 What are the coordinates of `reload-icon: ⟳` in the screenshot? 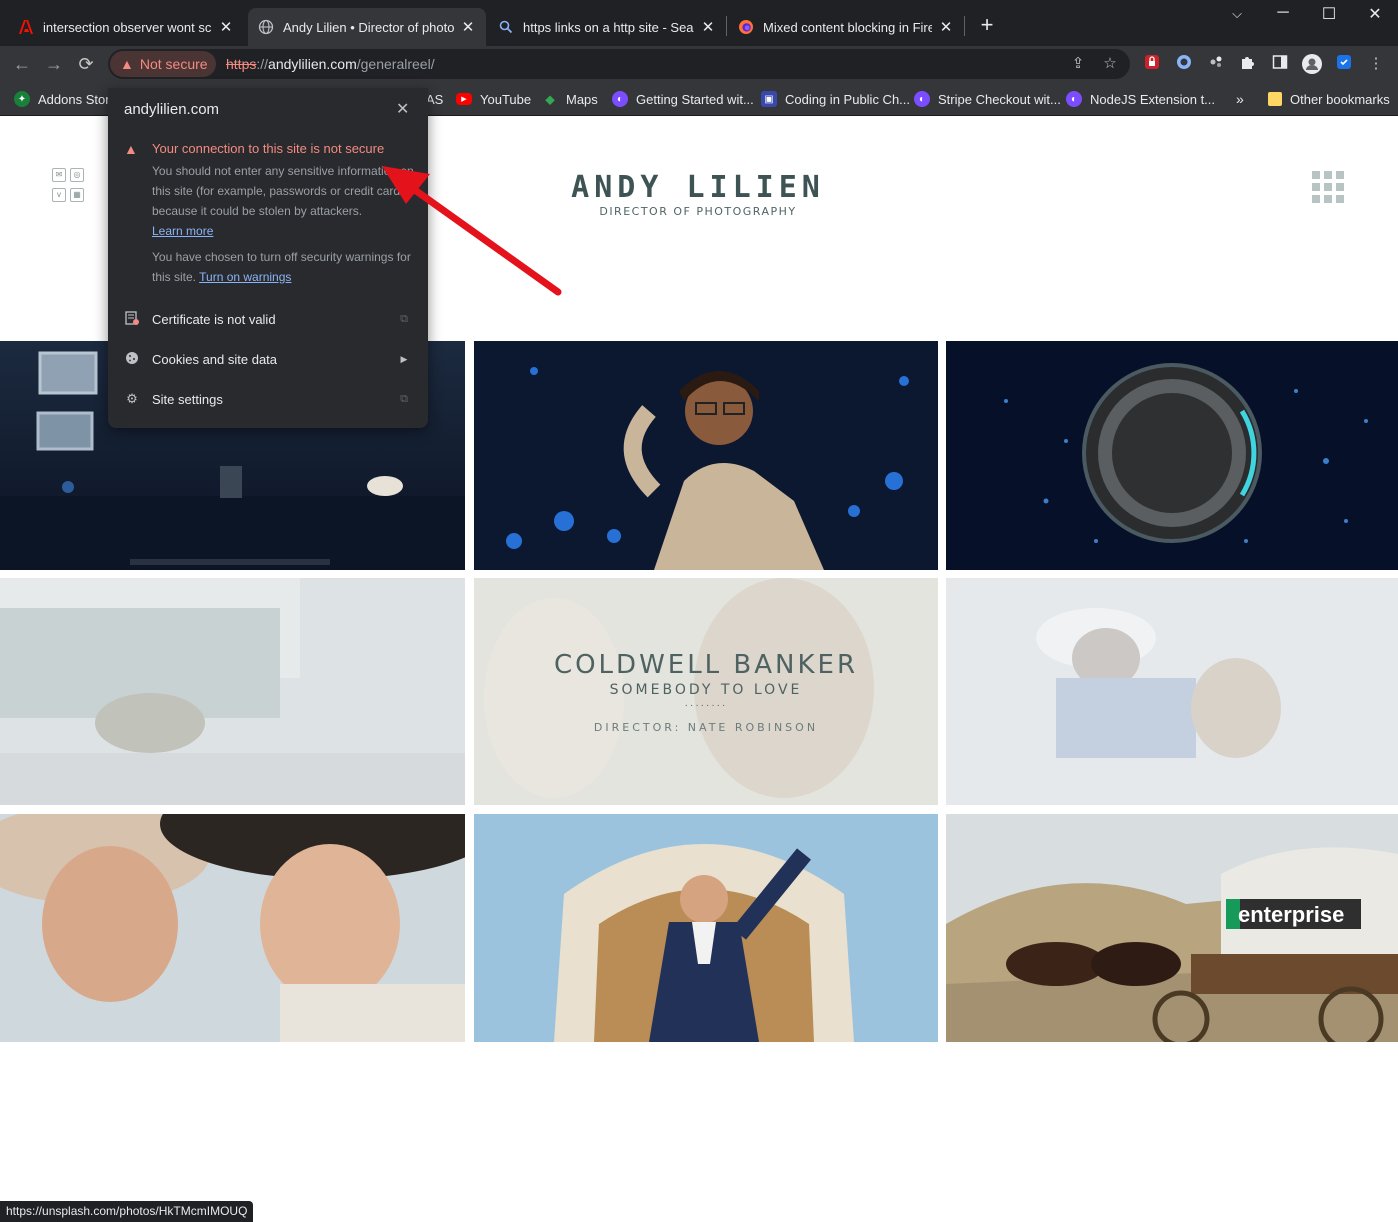 It's located at (86, 64).